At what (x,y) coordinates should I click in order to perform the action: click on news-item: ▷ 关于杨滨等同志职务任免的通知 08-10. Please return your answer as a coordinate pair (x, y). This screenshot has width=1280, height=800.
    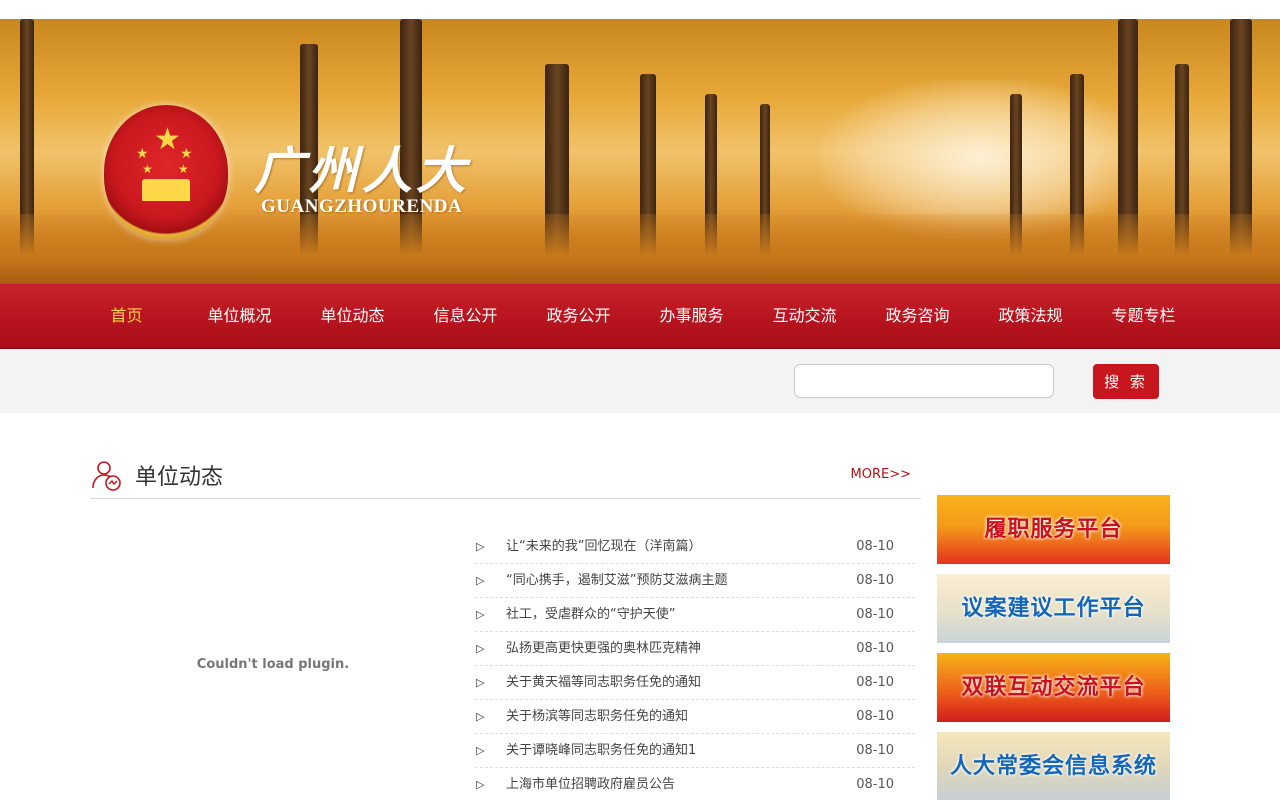
    Looking at the image, I should click on (695, 717).